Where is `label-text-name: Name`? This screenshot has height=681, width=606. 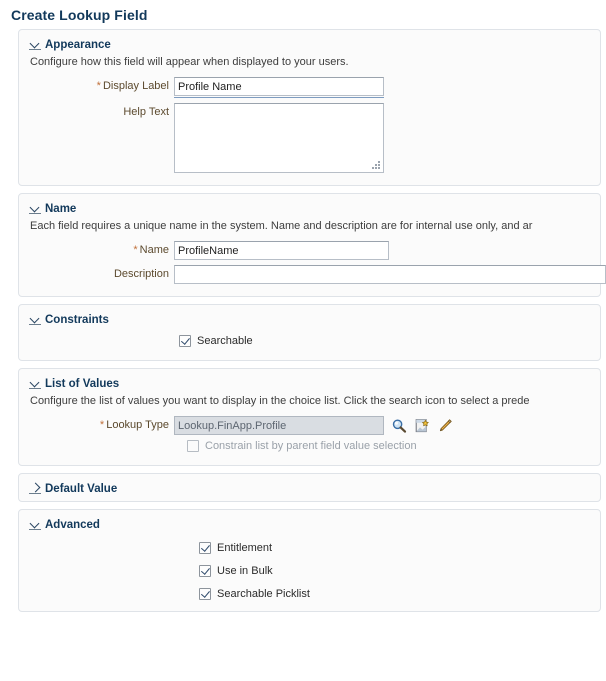
label-text-name: Name is located at coordinates (154, 250).